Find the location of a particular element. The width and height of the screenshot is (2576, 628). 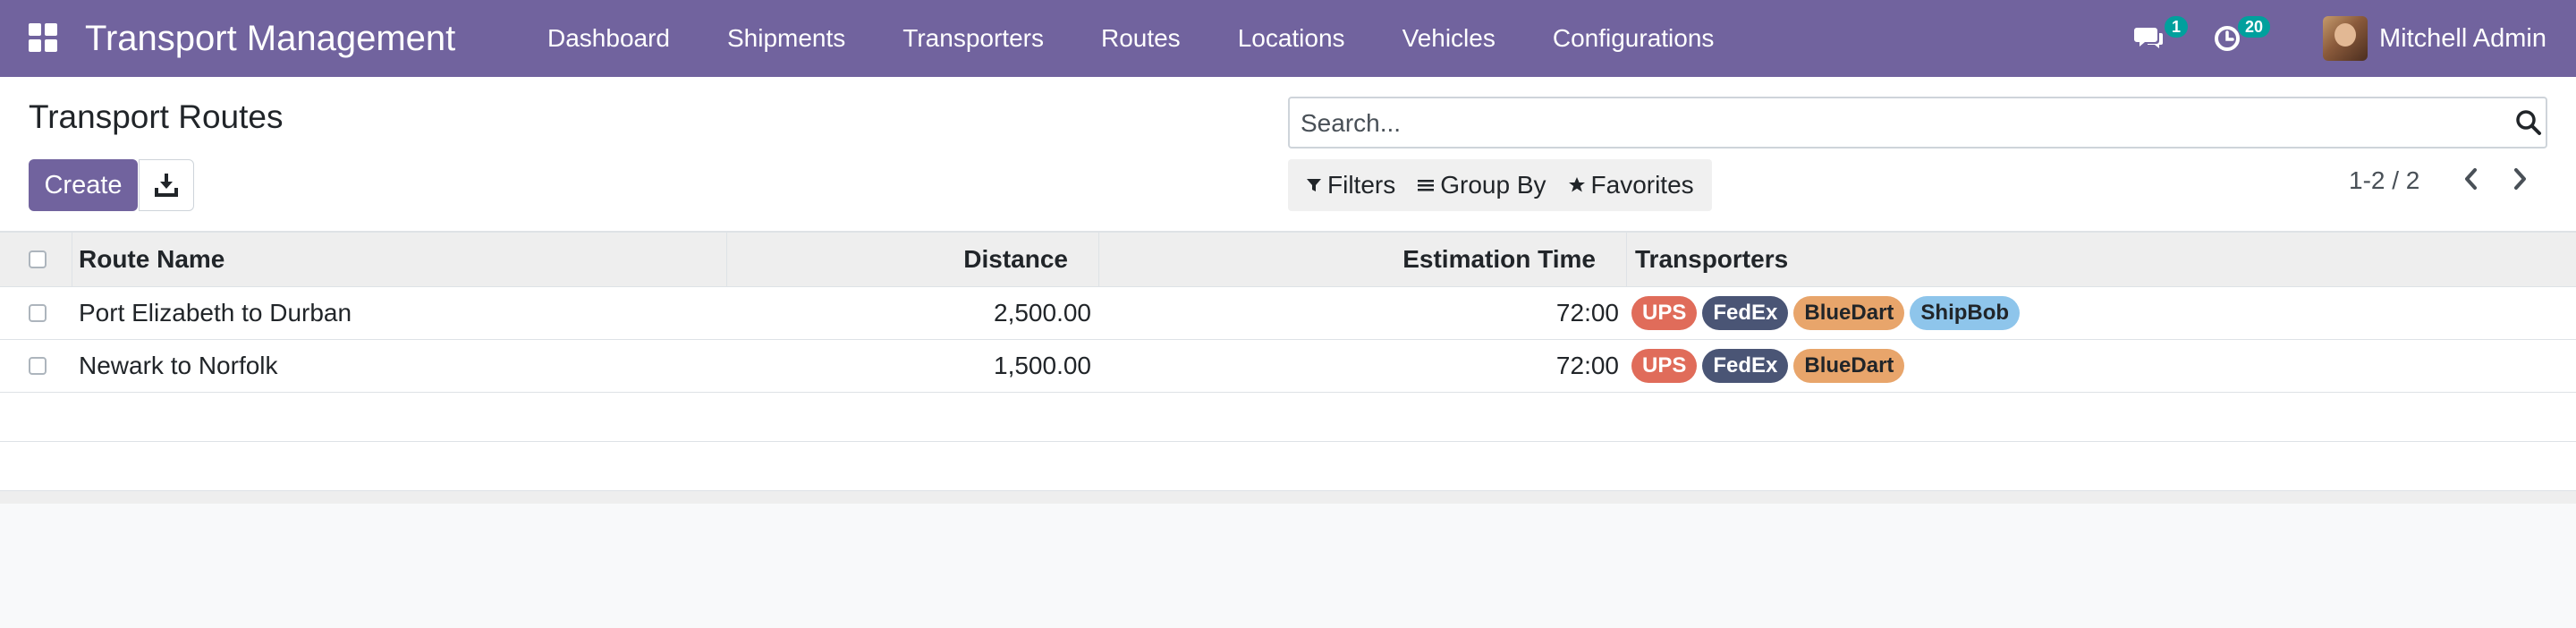

pager-value: 1-2 / 2 is located at coordinates (2384, 180).